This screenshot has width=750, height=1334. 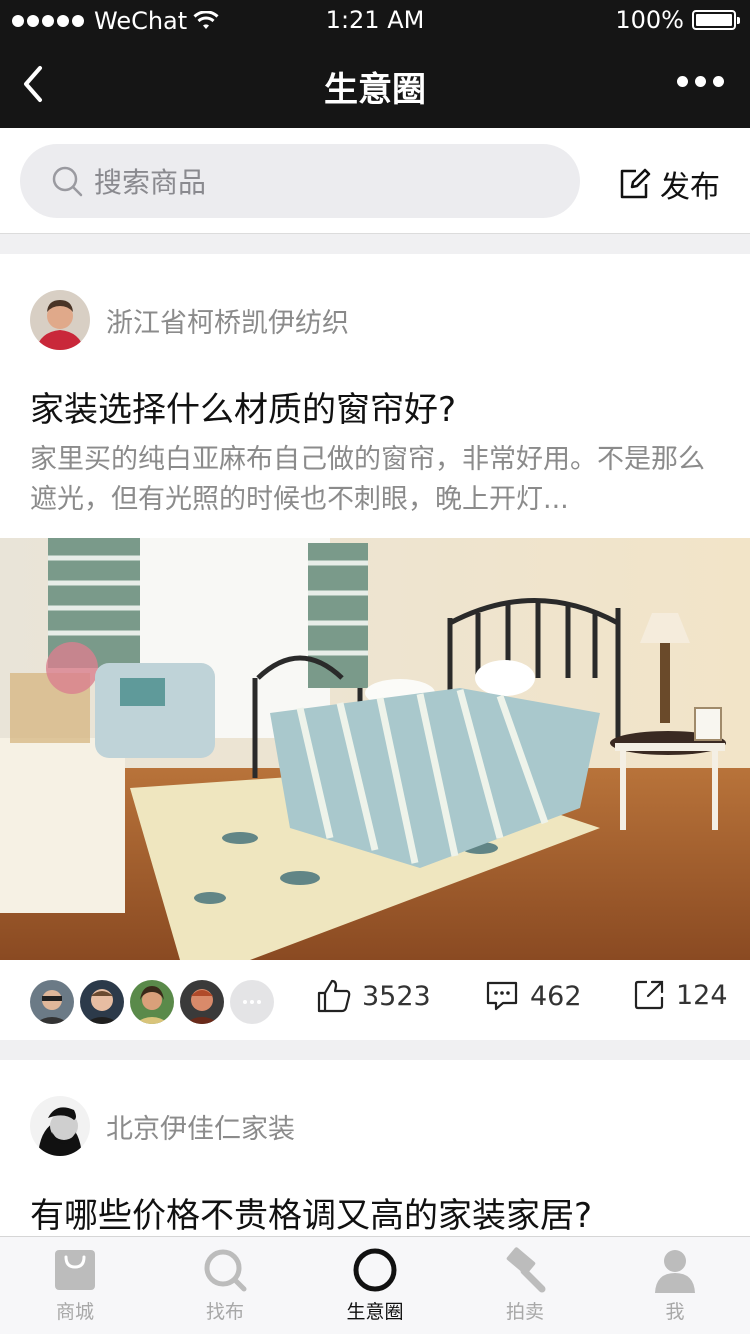 What do you see at coordinates (75, 1270) in the screenshot?
I see `bag-icon` at bounding box center [75, 1270].